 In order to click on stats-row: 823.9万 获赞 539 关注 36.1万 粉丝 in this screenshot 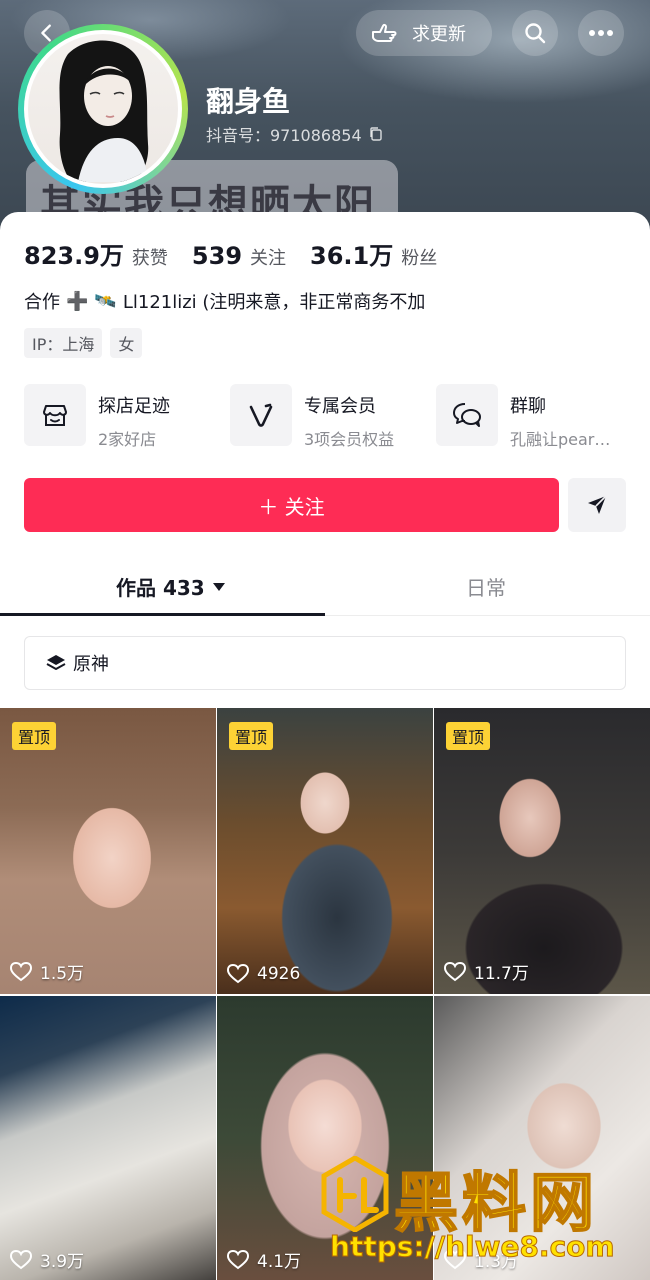, I will do `click(230, 253)`.